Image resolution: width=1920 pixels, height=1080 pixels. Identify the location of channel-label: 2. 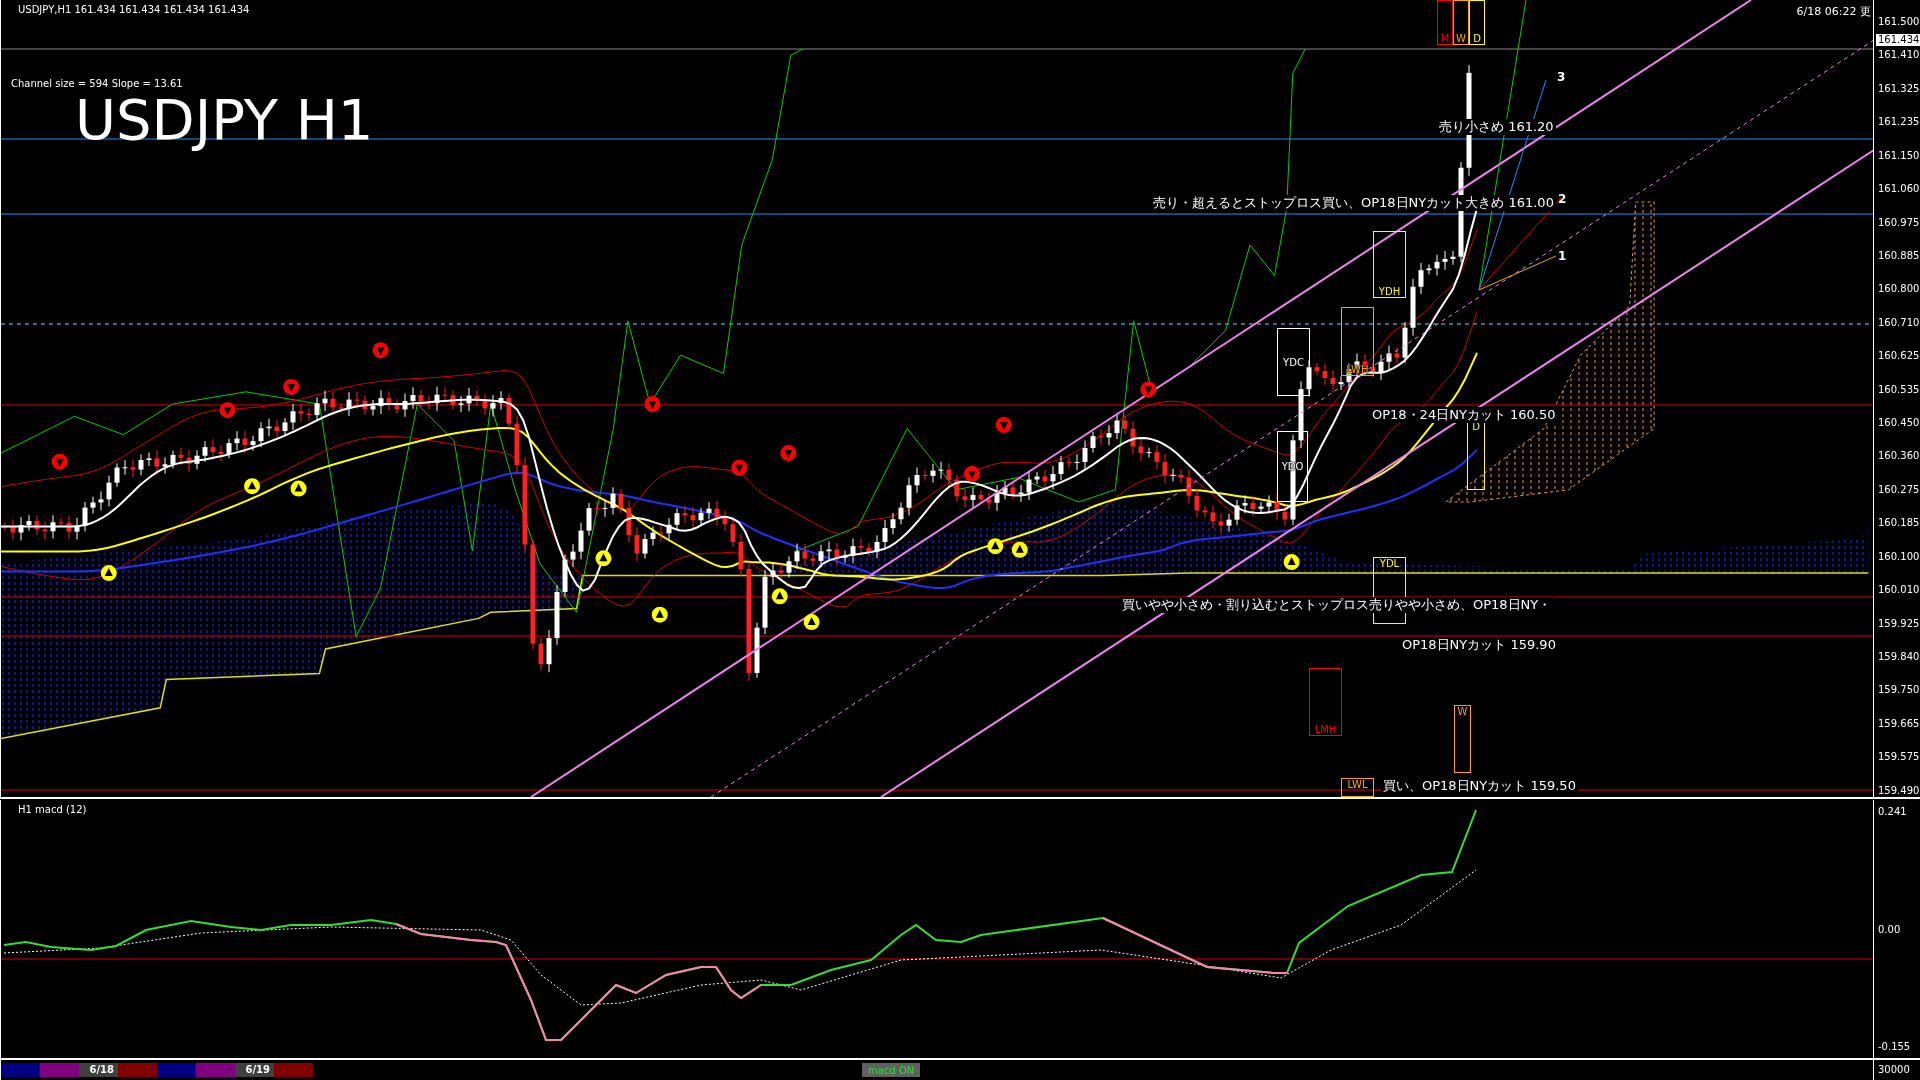
(1562, 199).